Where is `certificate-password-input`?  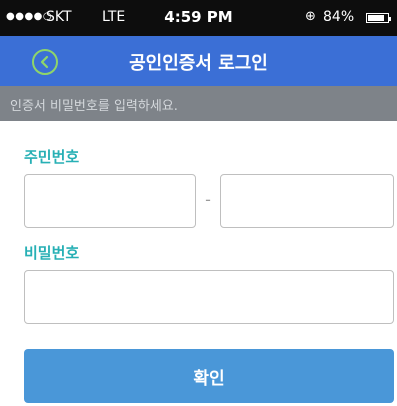 certificate-password-input is located at coordinates (209, 297).